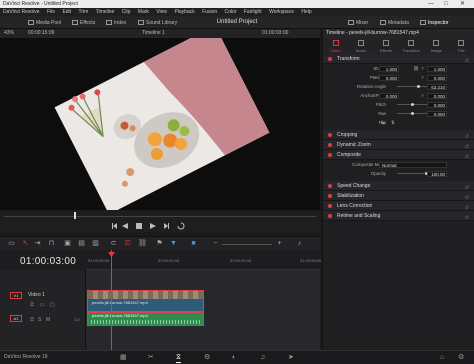  What do you see at coordinates (437, 104) in the screenshot?
I see `pitch-field: 0.000` at bounding box center [437, 104].